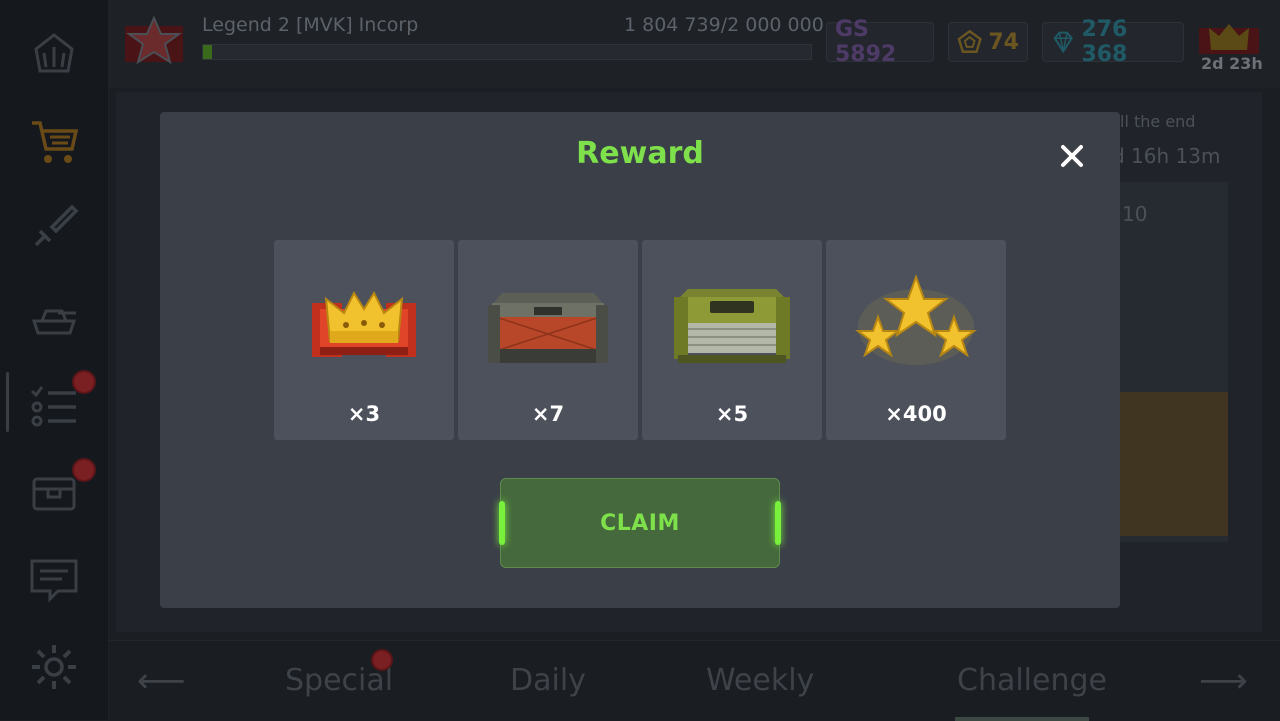 Image resolution: width=1280 pixels, height=721 pixels. I want to click on tank-icon, so click(54, 322).